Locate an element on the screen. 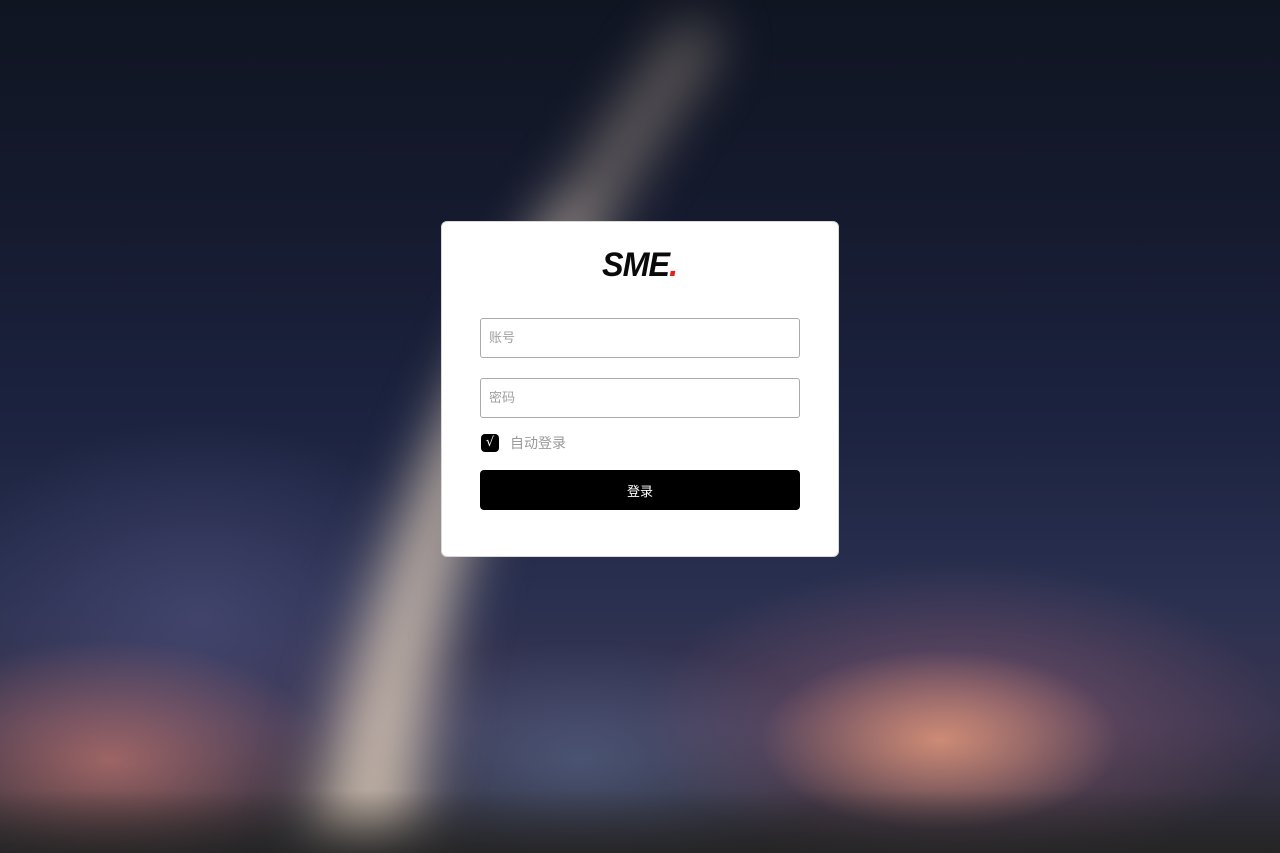 This screenshot has width=1280, height=853. login-button: 登录 is located at coordinates (640, 490).